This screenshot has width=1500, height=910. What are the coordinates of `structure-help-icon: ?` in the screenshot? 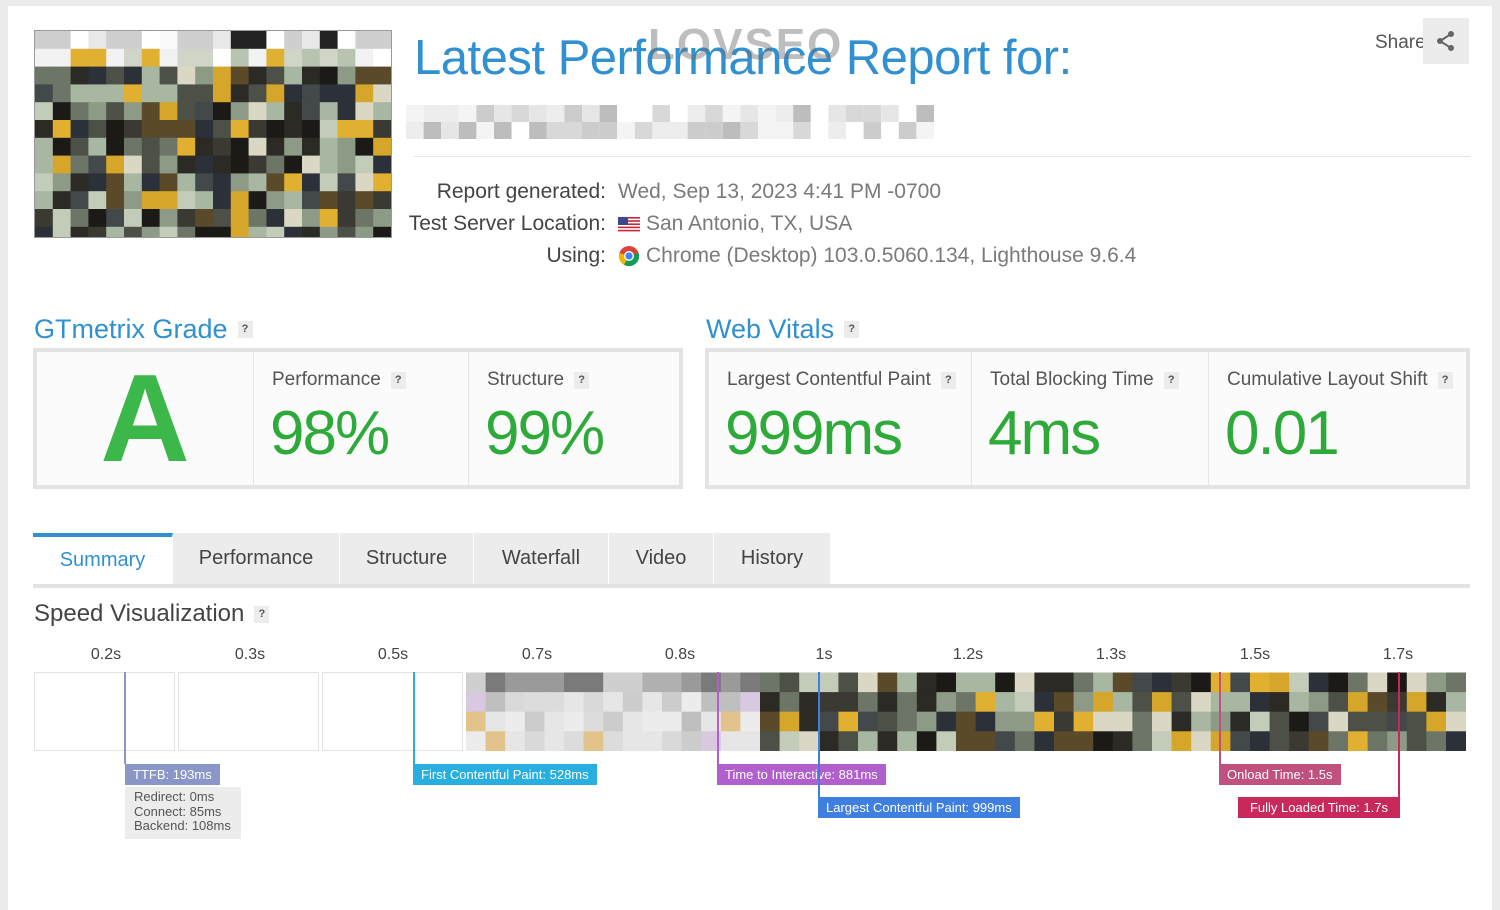 It's located at (582, 380).